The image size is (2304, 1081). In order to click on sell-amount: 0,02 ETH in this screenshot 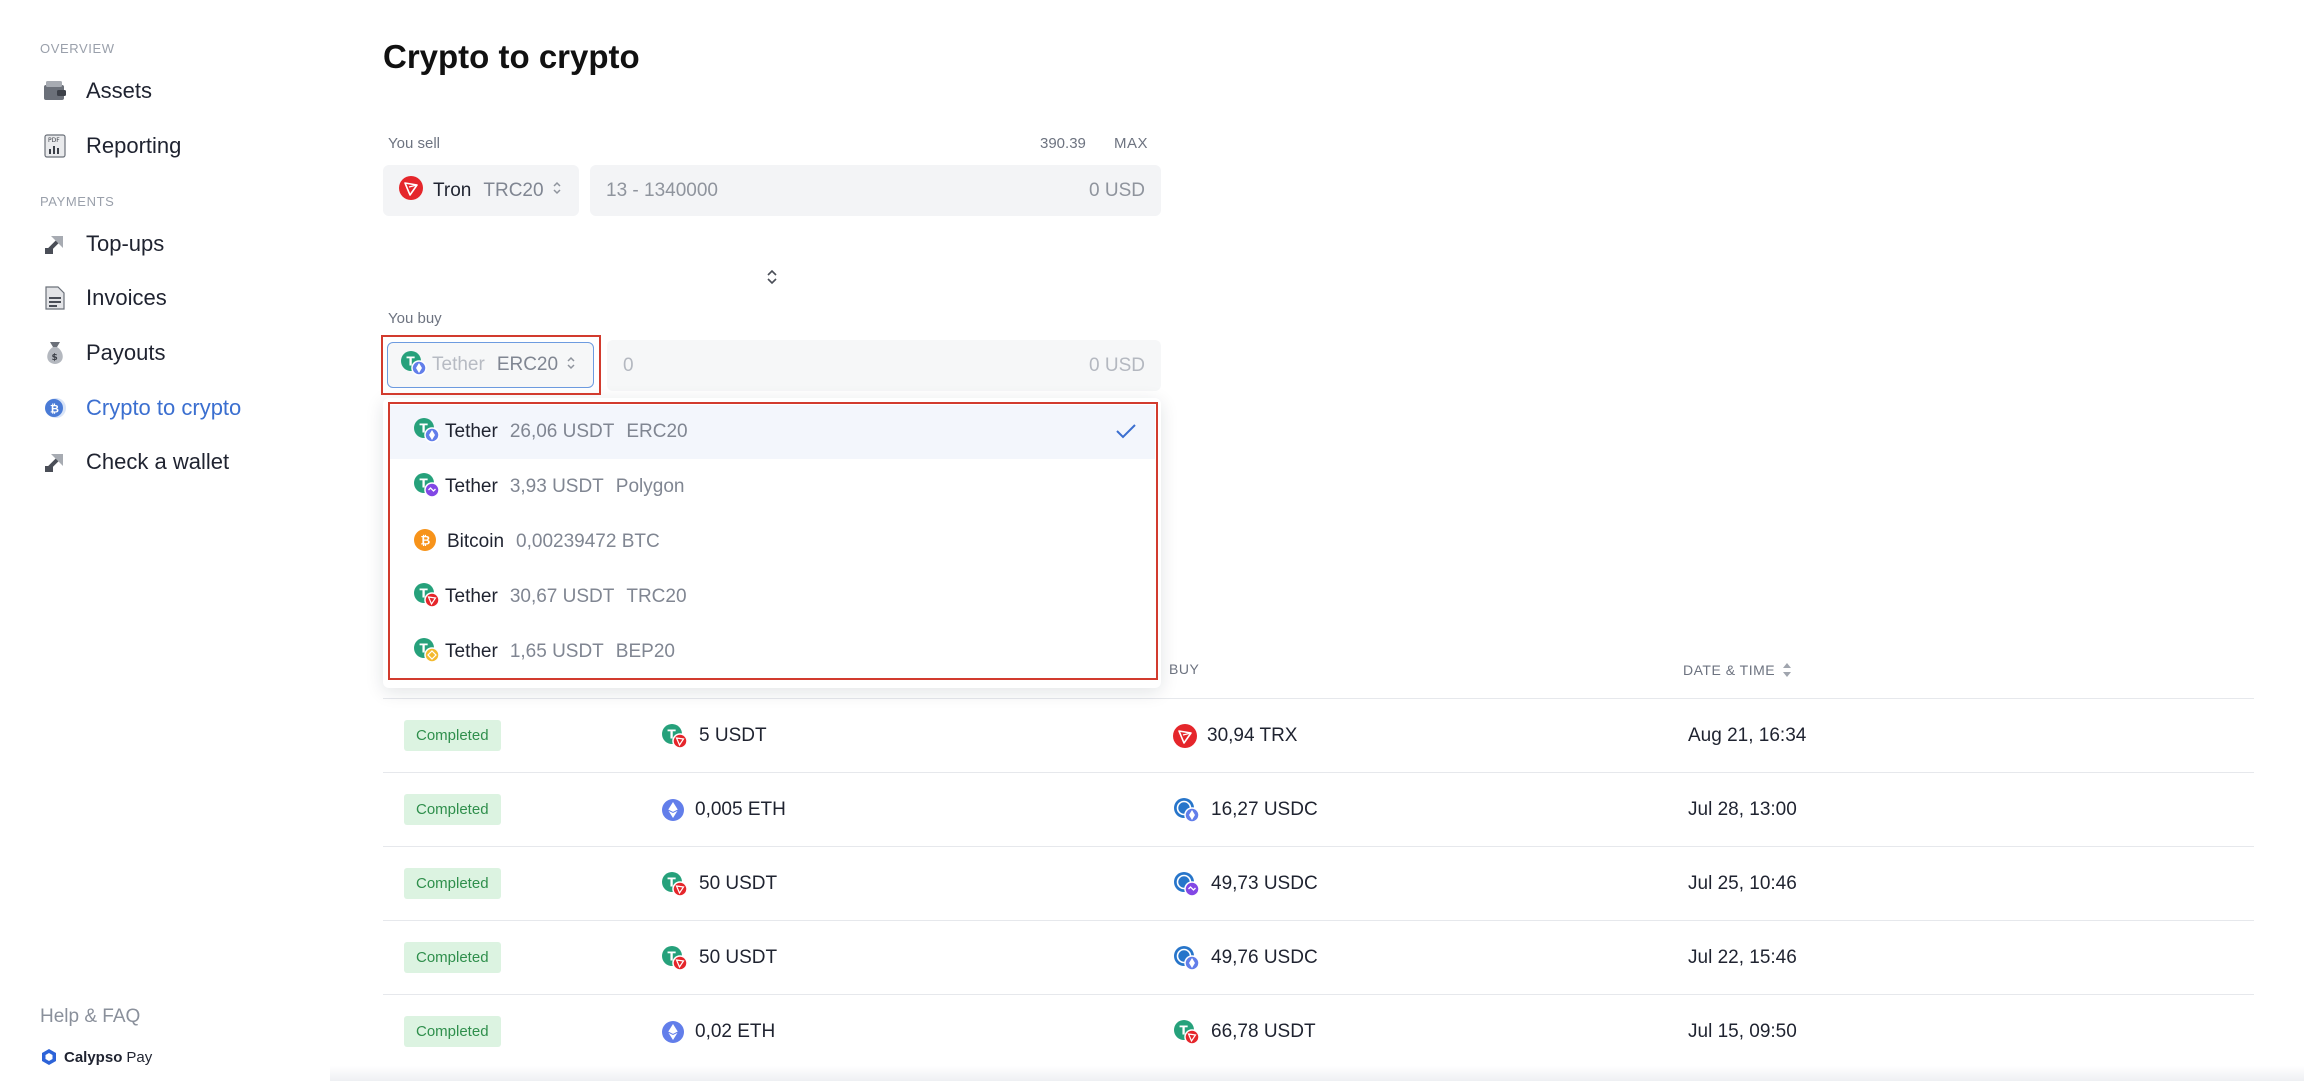, I will do `click(735, 1031)`.